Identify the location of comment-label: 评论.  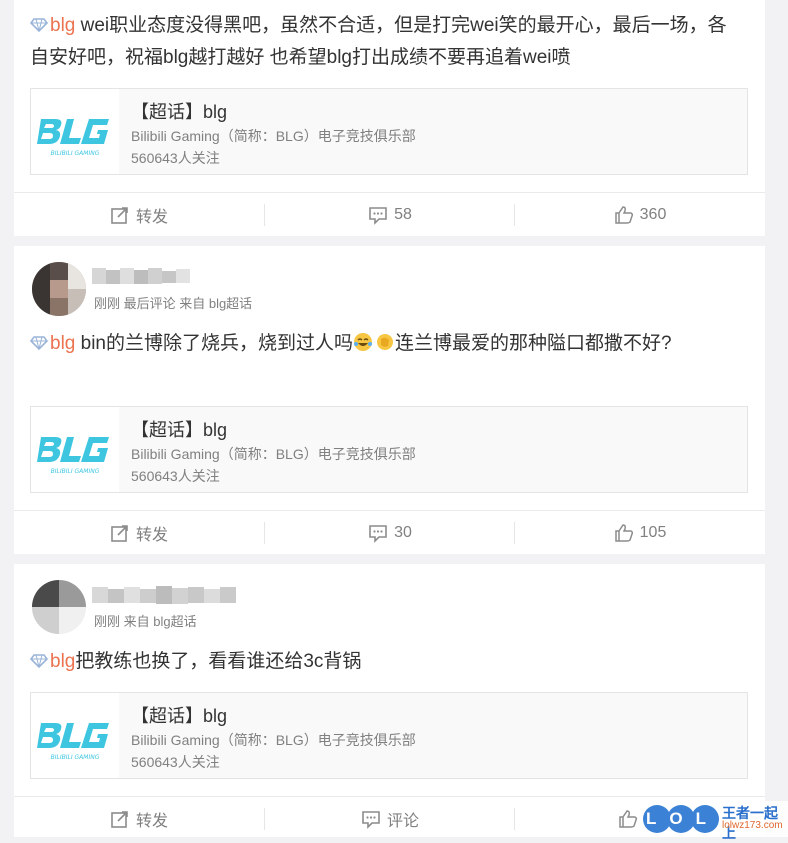
(402, 821).